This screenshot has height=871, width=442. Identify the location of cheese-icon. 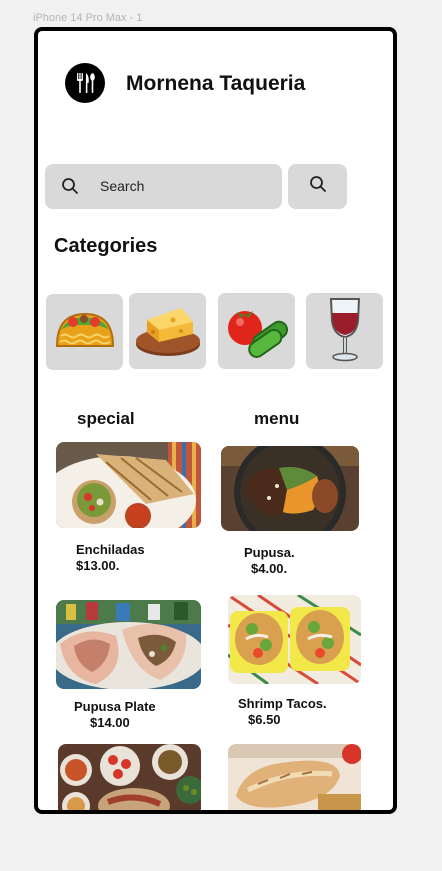
(168, 331).